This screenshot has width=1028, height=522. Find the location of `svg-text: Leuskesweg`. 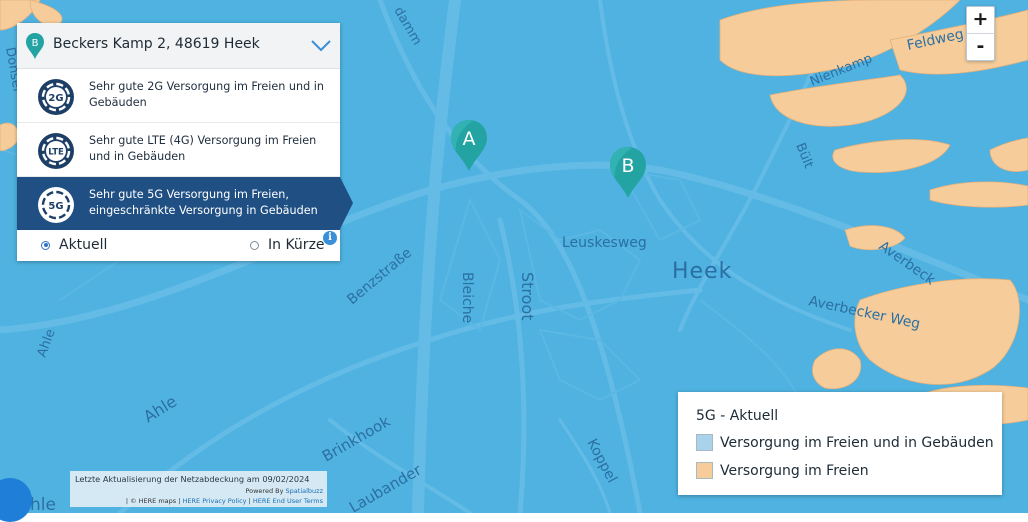

svg-text: Leuskesweg is located at coordinates (604, 243).